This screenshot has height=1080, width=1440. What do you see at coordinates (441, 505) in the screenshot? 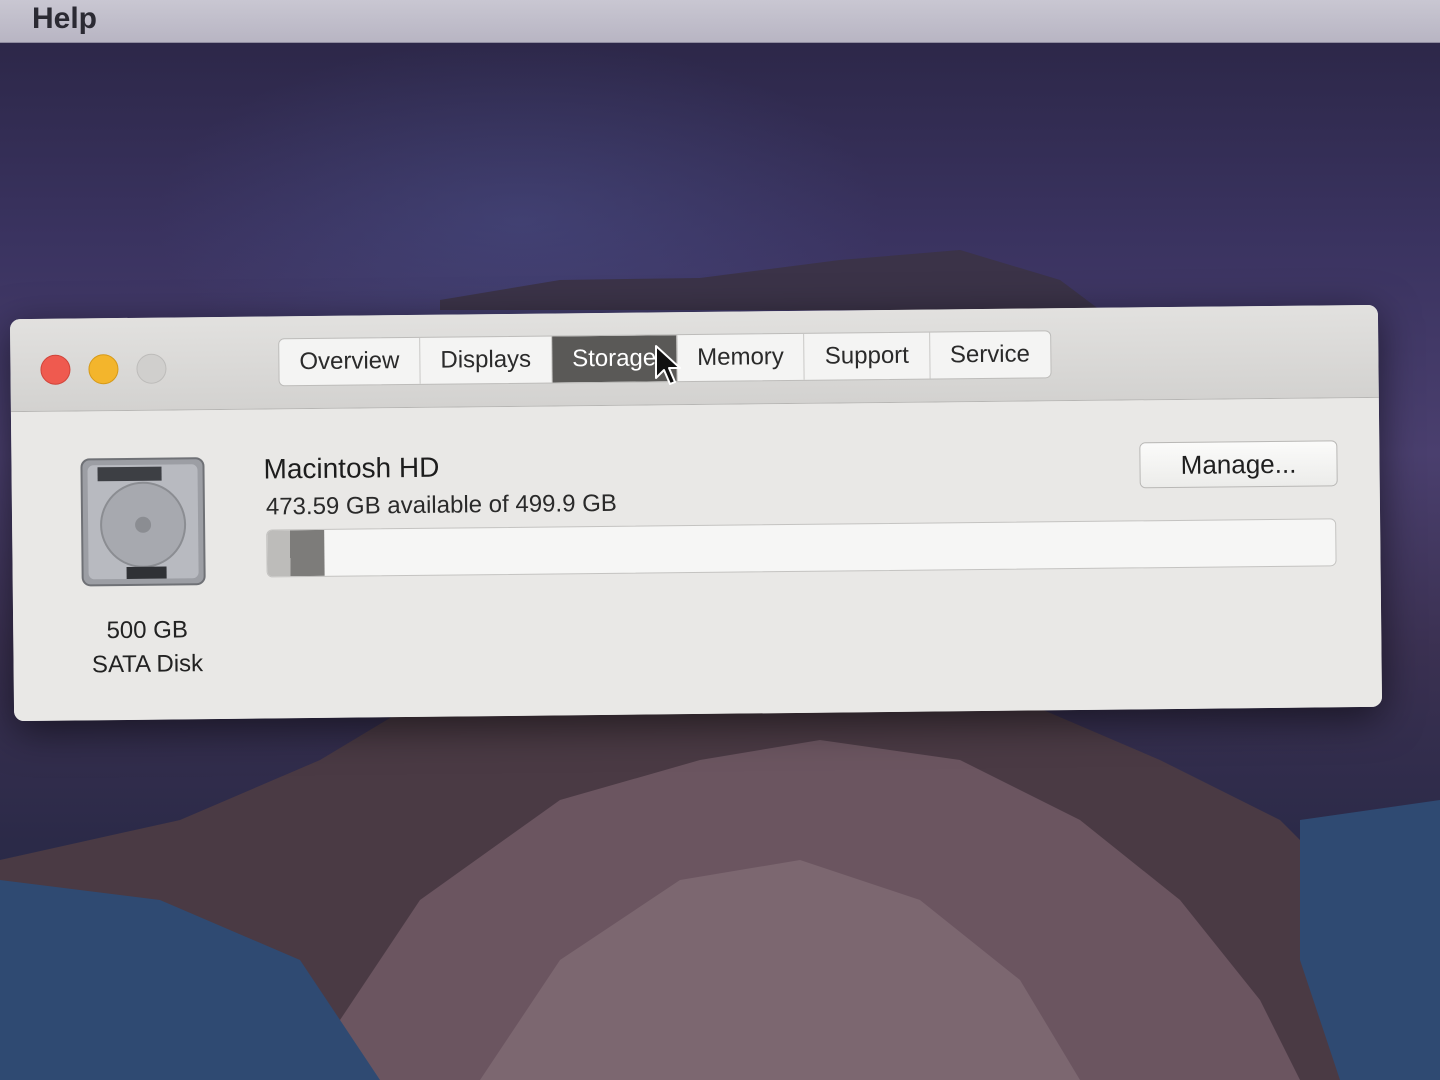
I see `volume-available: 473.59 GB available of 499.9 GB` at bounding box center [441, 505].